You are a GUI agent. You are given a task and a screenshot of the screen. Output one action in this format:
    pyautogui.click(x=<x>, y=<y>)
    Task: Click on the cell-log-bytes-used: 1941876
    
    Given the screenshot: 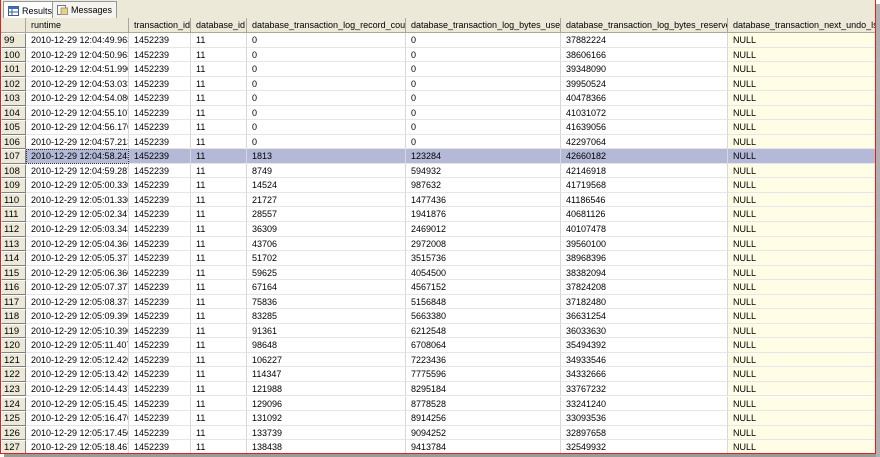 What is the action you would take?
    pyautogui.click(x=483, y=214)
    